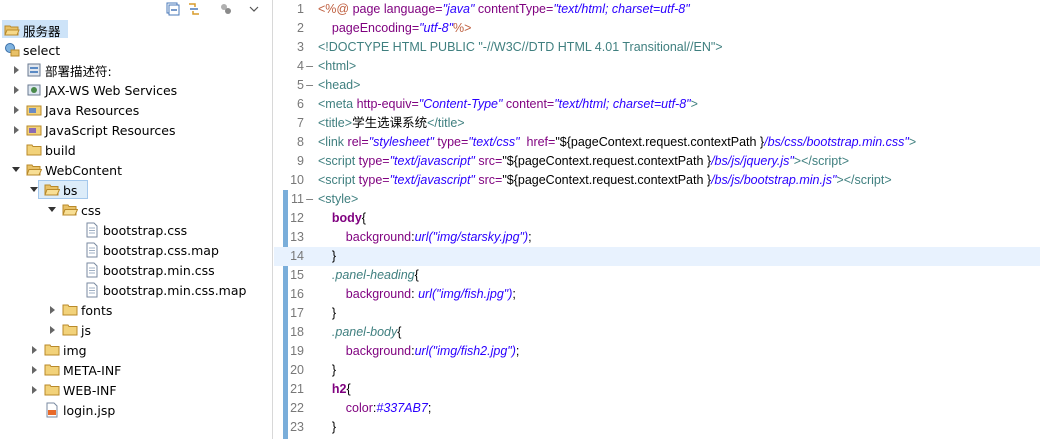  Describe the element at coordinates (657, 123) in the screenshot. I see `code-line-7: 7 <title>学生选课系统</title>` at that location.